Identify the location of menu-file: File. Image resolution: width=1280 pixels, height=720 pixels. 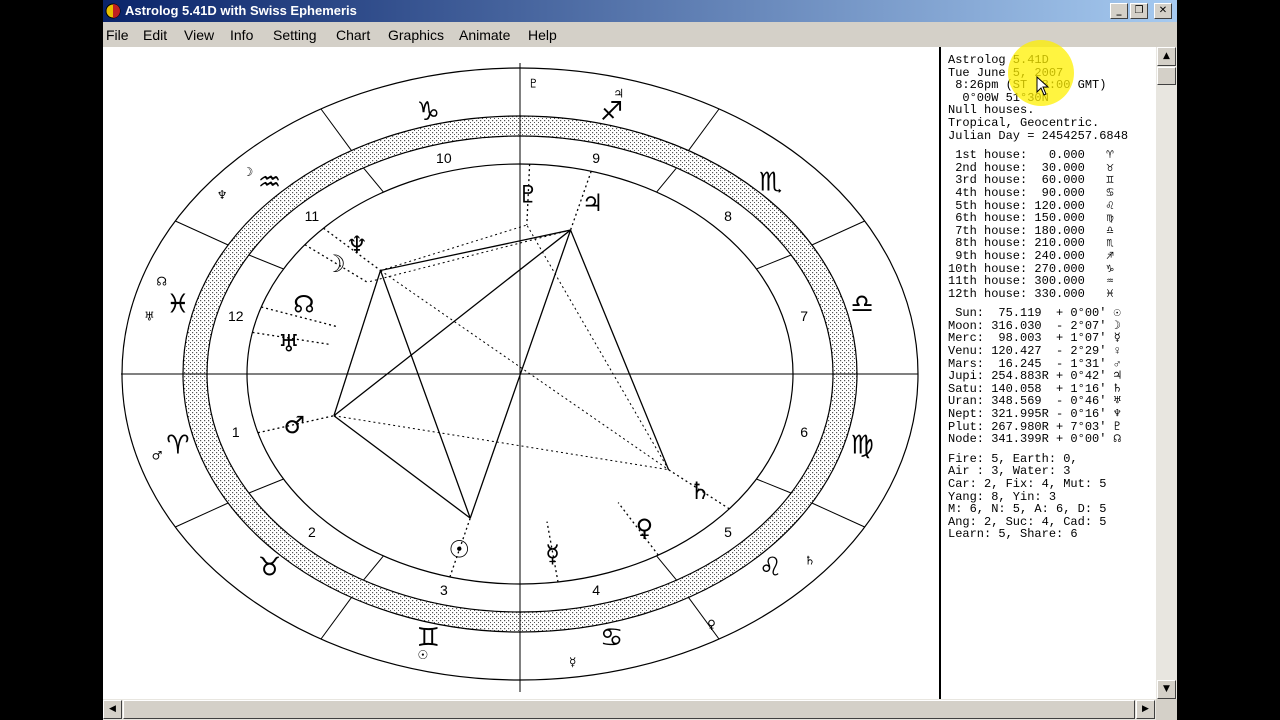
(117, 35).